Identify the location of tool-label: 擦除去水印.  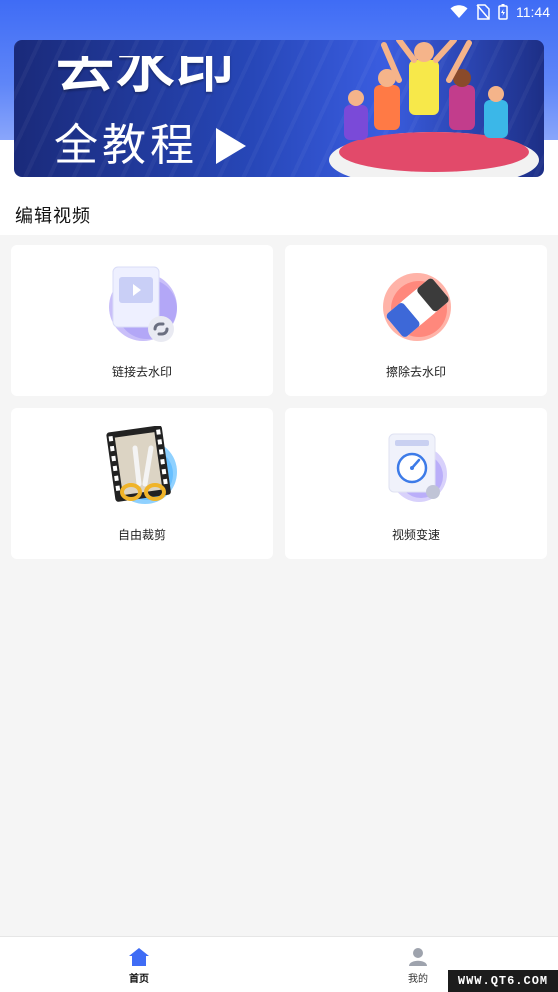
(415, 372).